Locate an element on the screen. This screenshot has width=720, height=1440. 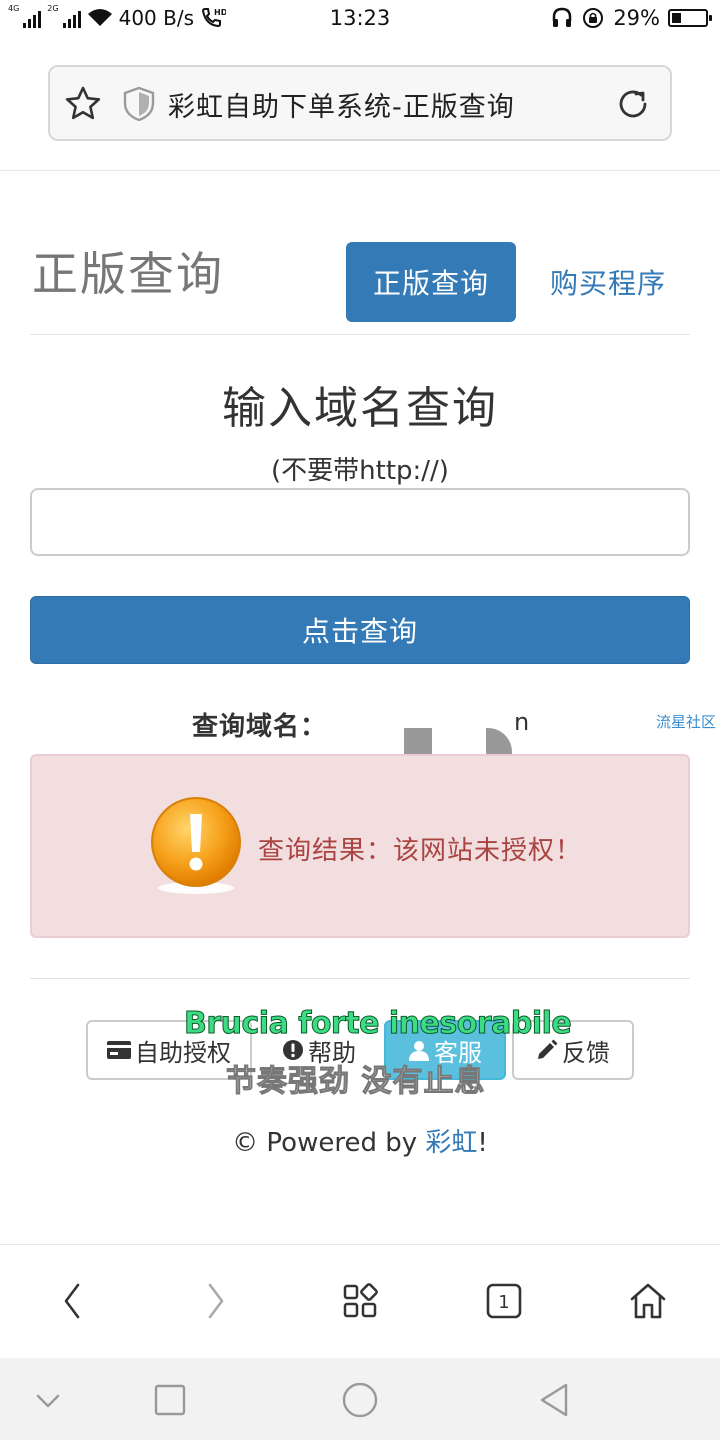
headphones-icon is located at coordinates (562, 17).